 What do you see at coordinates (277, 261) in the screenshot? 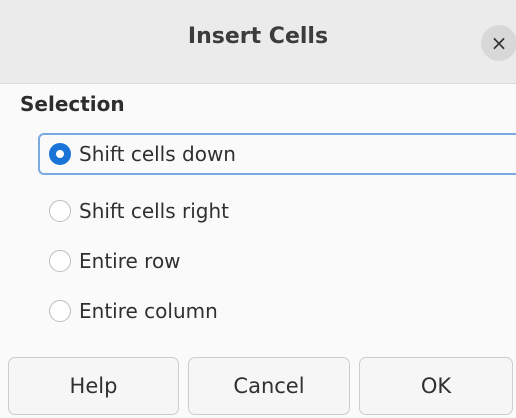
I see `radio-entire-row: Entire row` at bounding box center [277, 261].